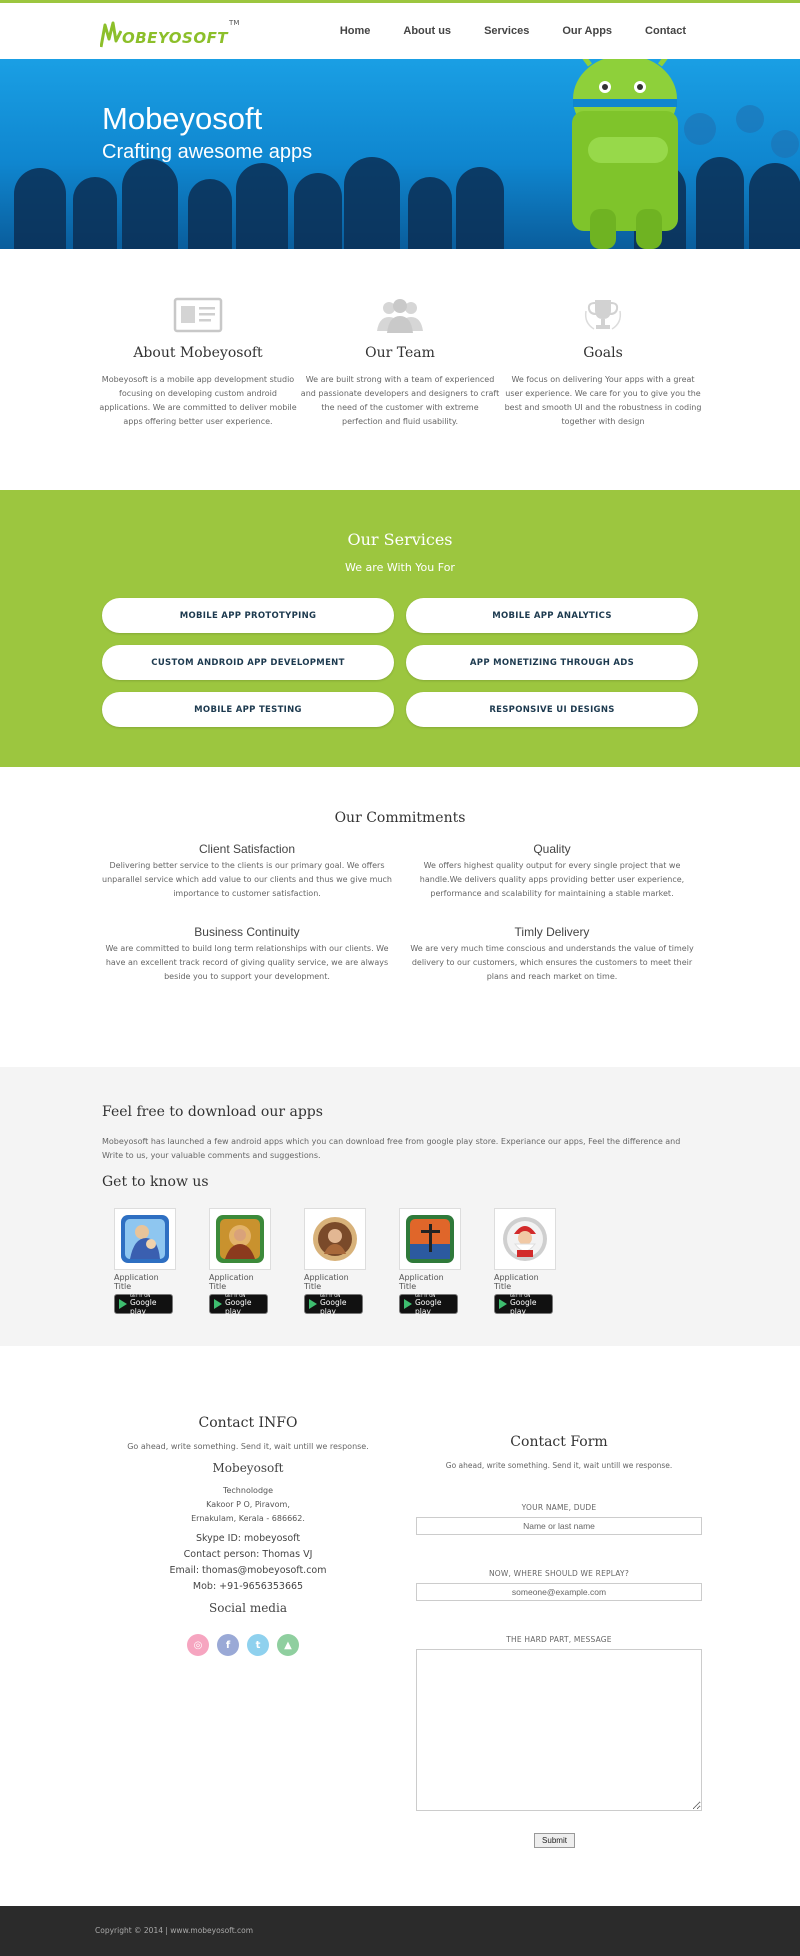 Image resolution: width=800 pixels, height=1956 pixels. I want to click on address-line: Technolodge, so click(248, 1490).